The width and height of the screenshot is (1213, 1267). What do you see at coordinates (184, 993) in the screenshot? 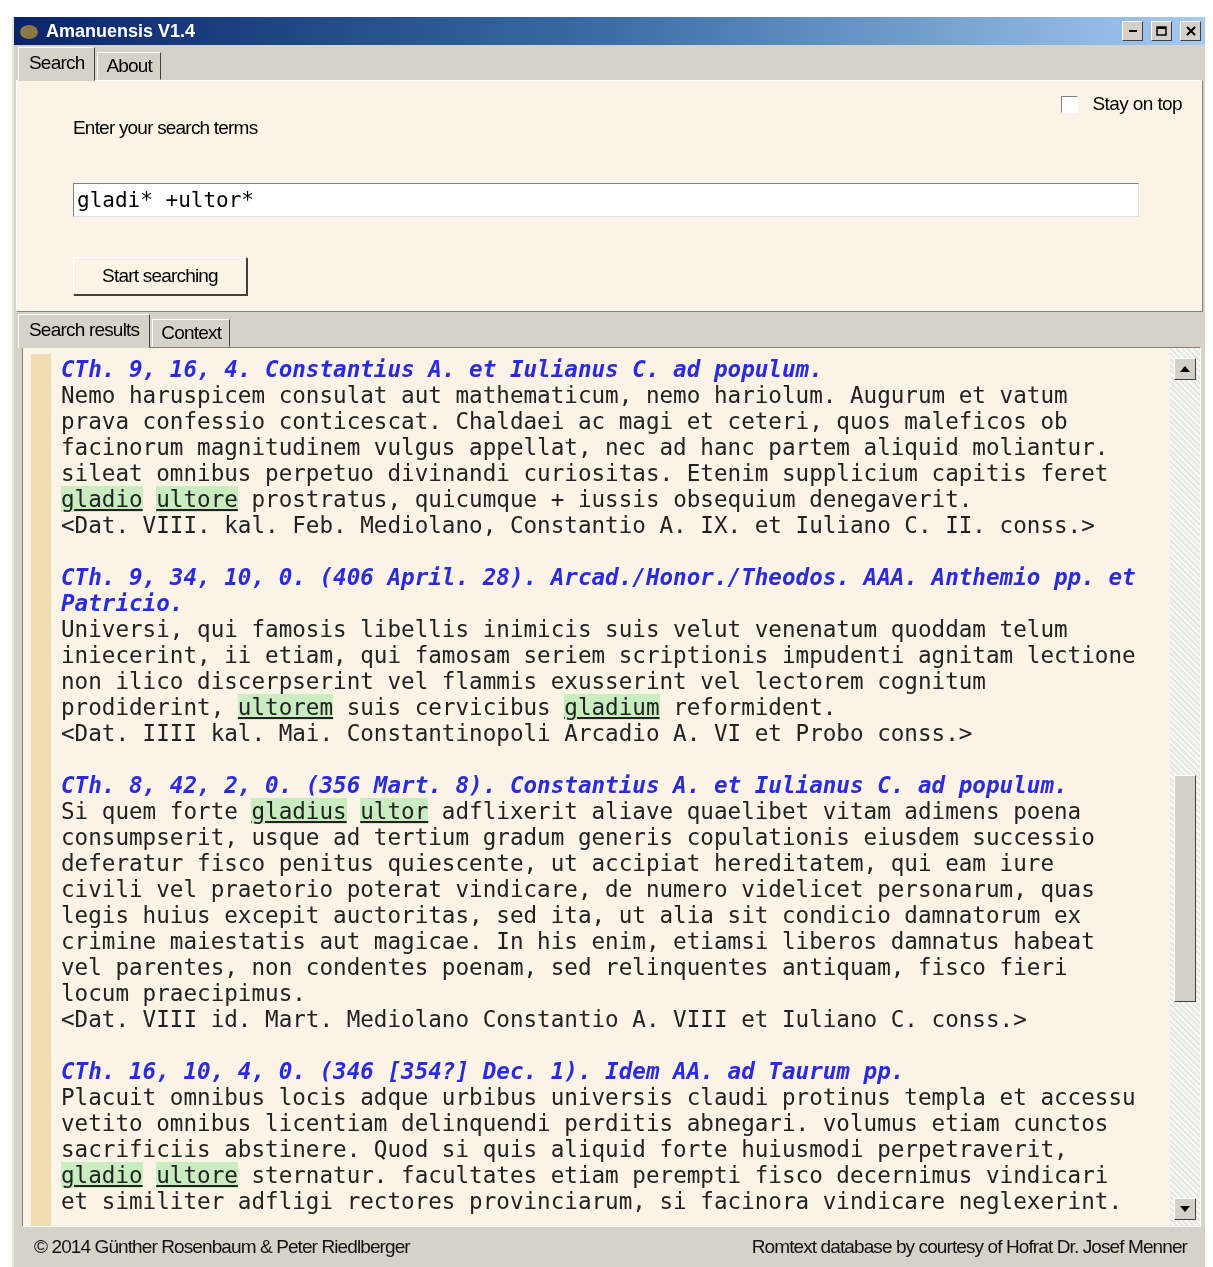
I see `text-line: locum praecipimus.` at bounding box center [184, 993].